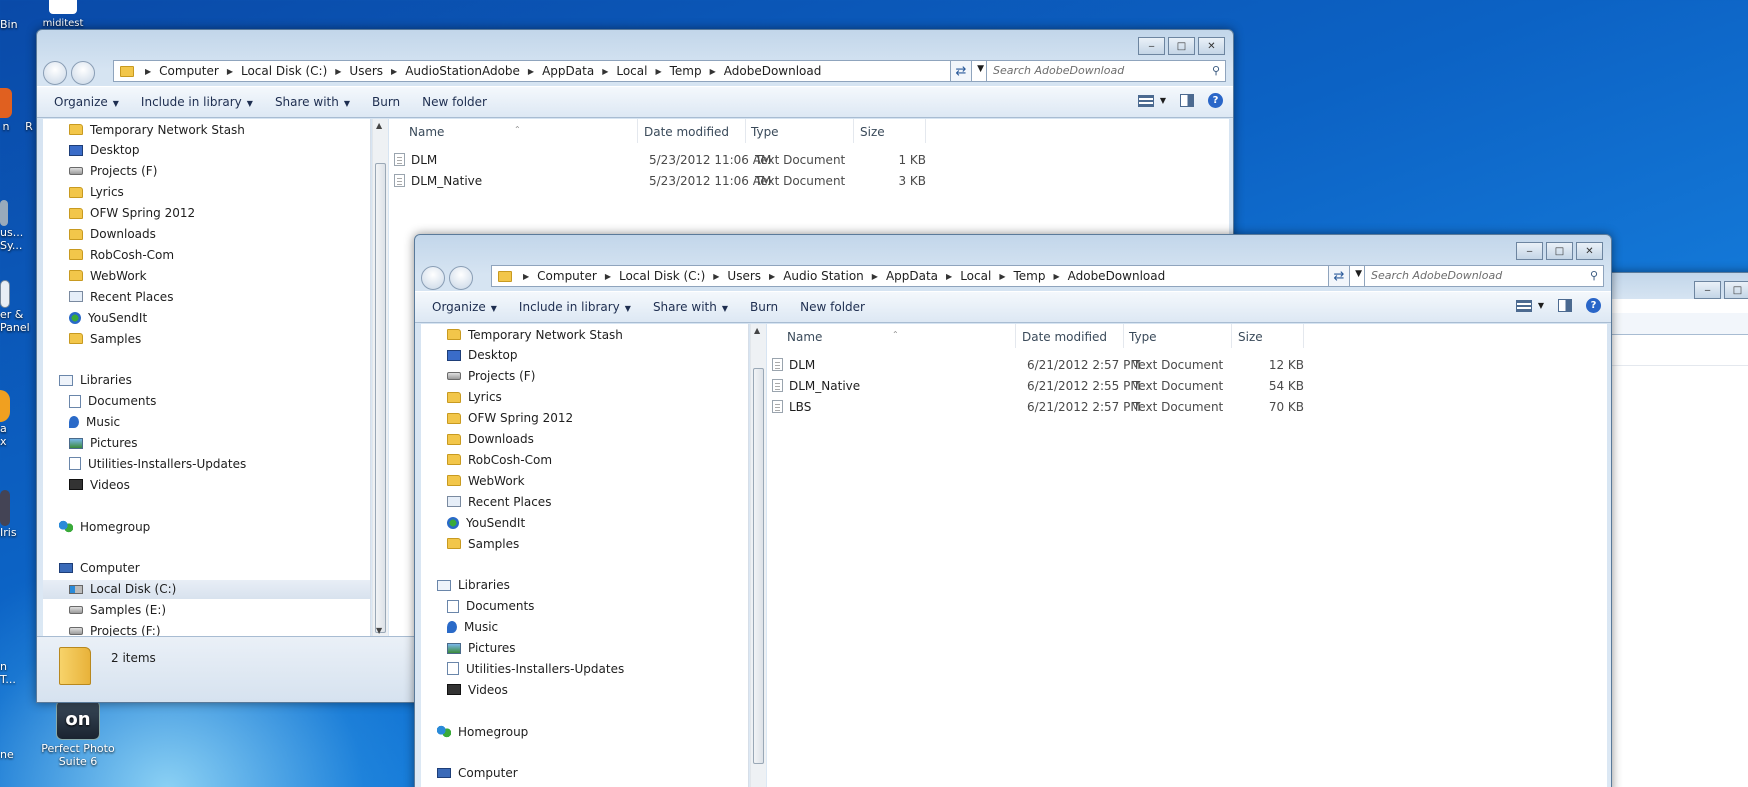 Image resolution: width=1748 pixels, height=787 pixels. What do you see at coordinates (1674, 529) in the screenshot?
I see `explorer-window-third: ‒ □` at bounding box center [1674, 529].